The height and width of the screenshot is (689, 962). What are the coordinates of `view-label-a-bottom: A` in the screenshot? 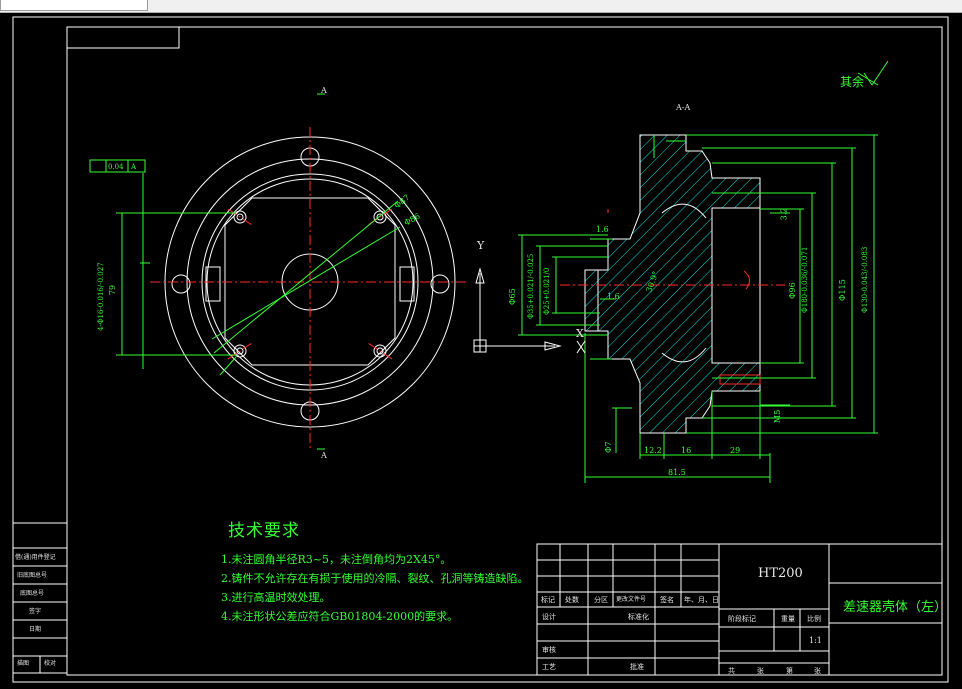 It's located at (324, 455).